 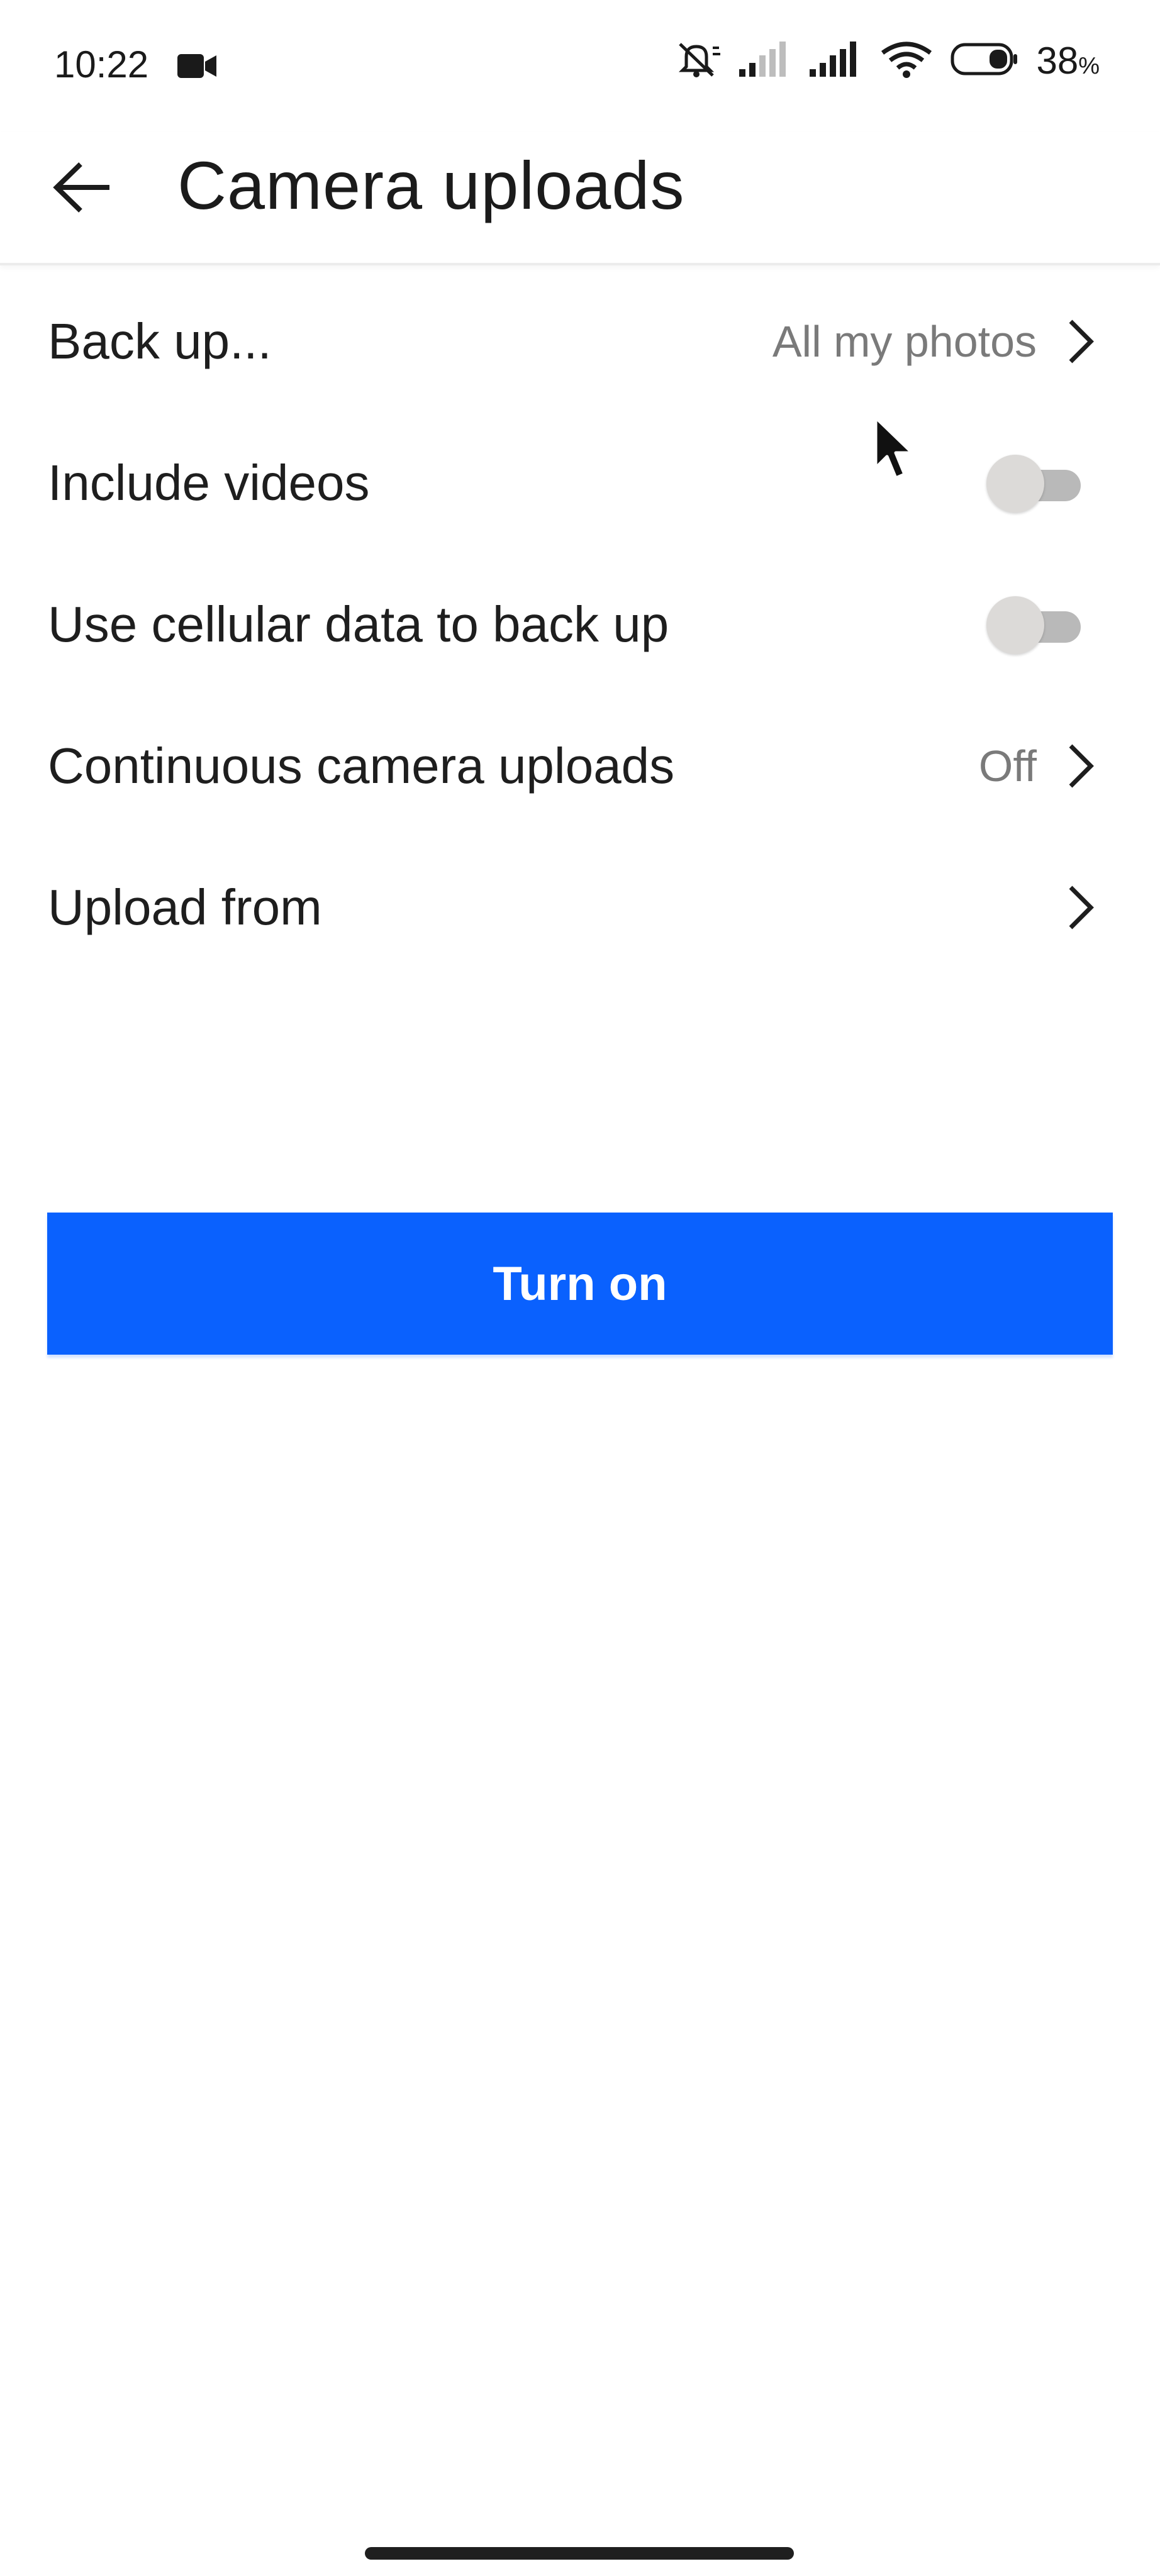 I want to click on setting-cellular-data: Use cellular data to back up, so click(x=580, y=624).